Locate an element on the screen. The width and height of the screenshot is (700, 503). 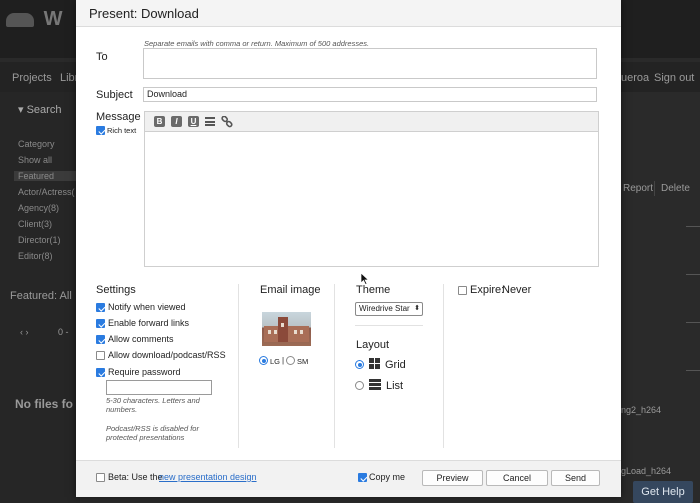
pager-range: 0 - is located at coordinates (63, 332).